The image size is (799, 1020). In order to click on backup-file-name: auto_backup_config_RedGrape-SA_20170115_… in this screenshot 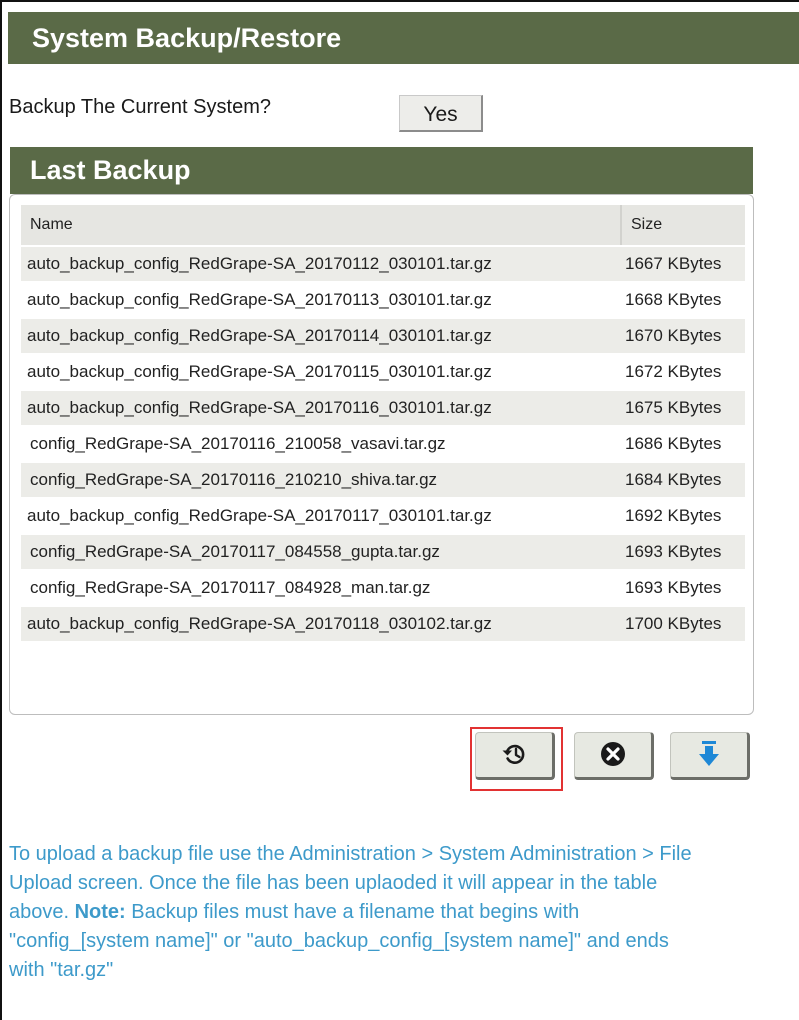, I will do `click(321, 372)`.